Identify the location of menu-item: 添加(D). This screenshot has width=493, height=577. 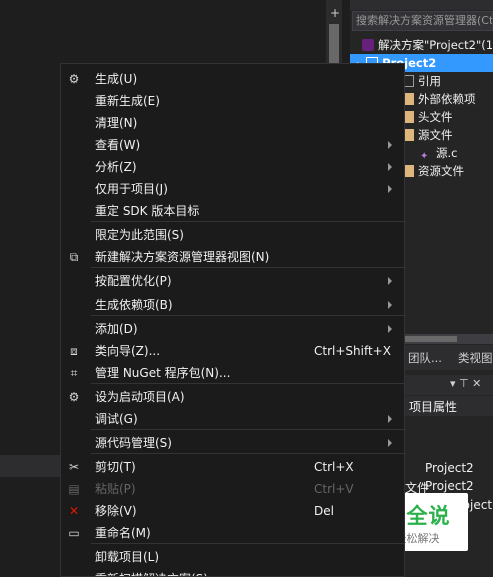
(232, 329).